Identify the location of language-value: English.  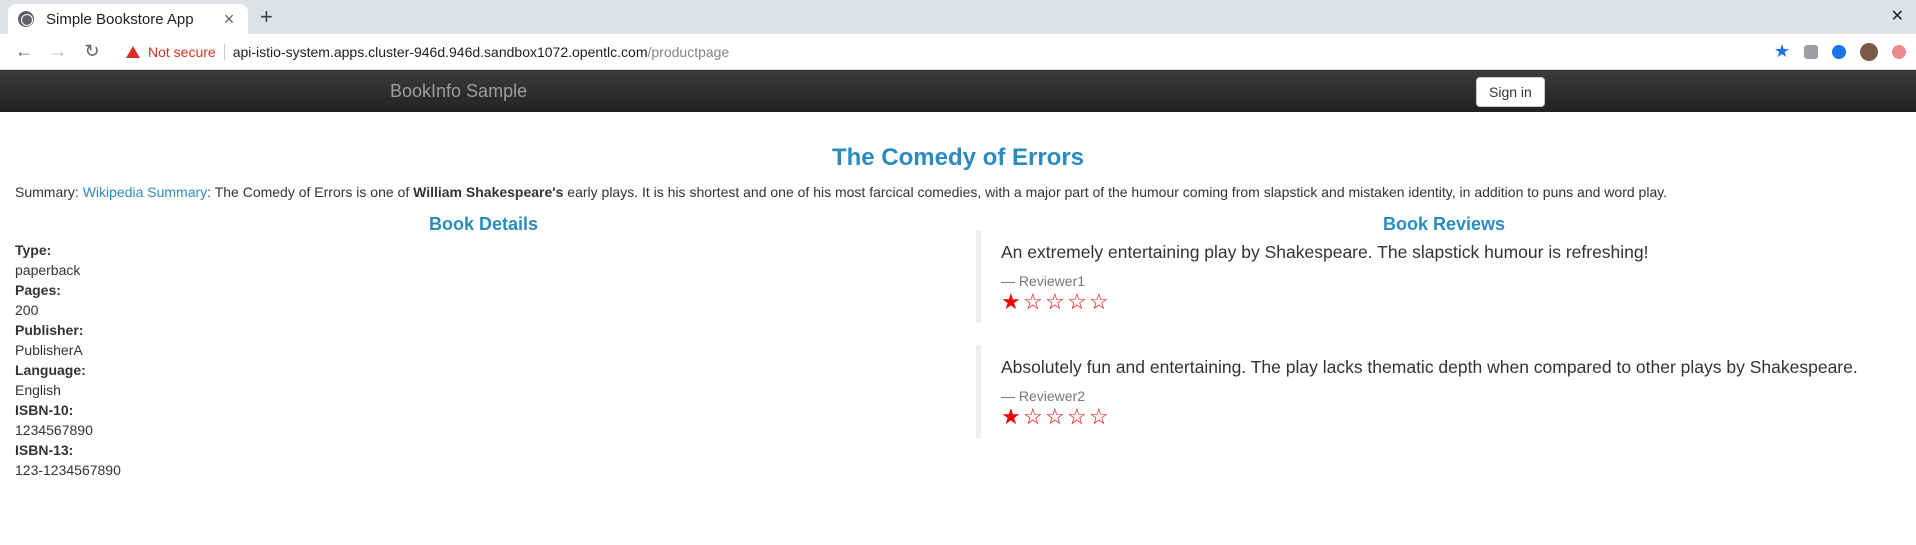
(38, 390).